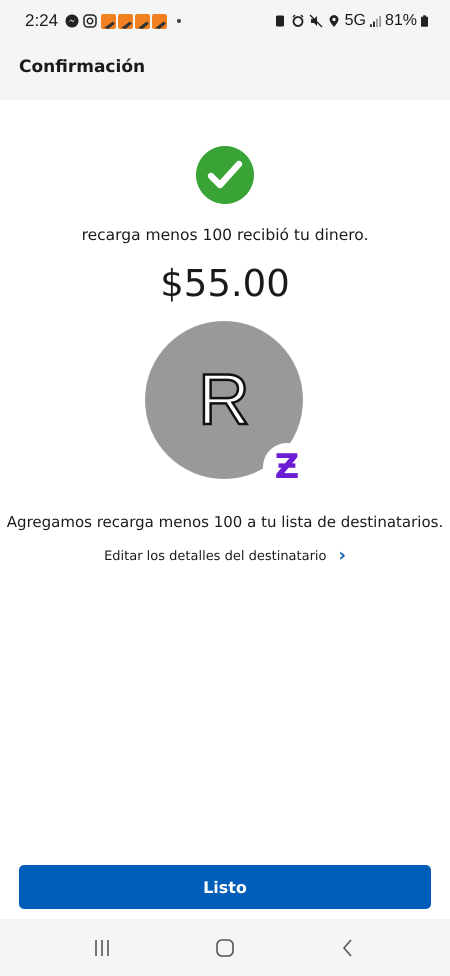 The image size is (450, 976). I want to click on mute-icon, so click(315, 21).